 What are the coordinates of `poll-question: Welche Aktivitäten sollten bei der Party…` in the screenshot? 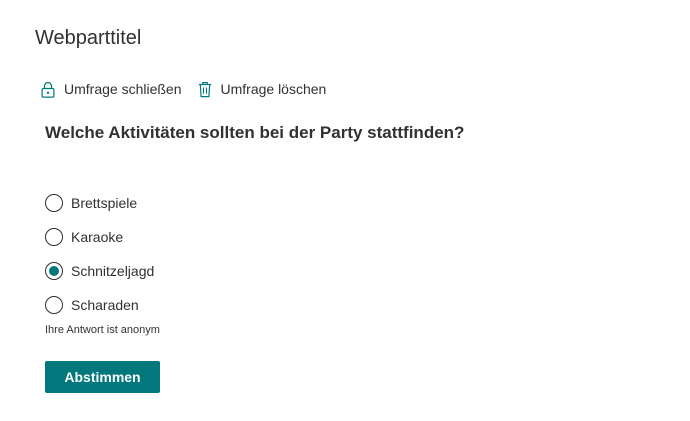 It's located at (255, 132).